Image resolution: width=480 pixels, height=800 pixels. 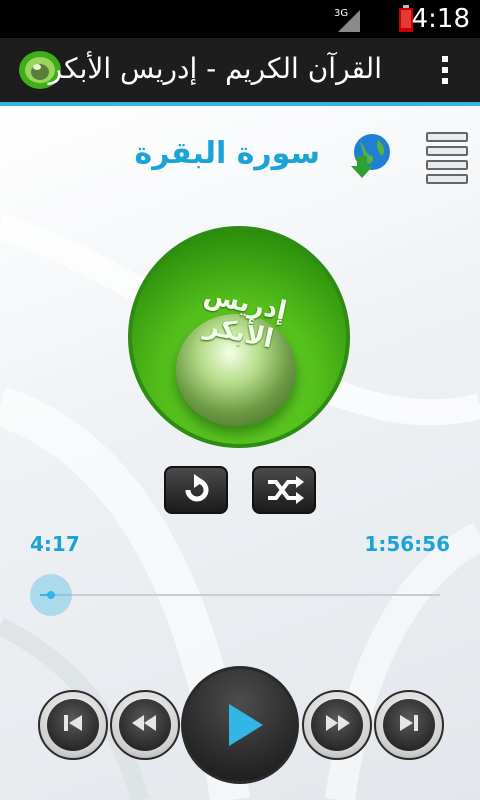 I want to click on rewind-icon, so click(x=144, y=723).